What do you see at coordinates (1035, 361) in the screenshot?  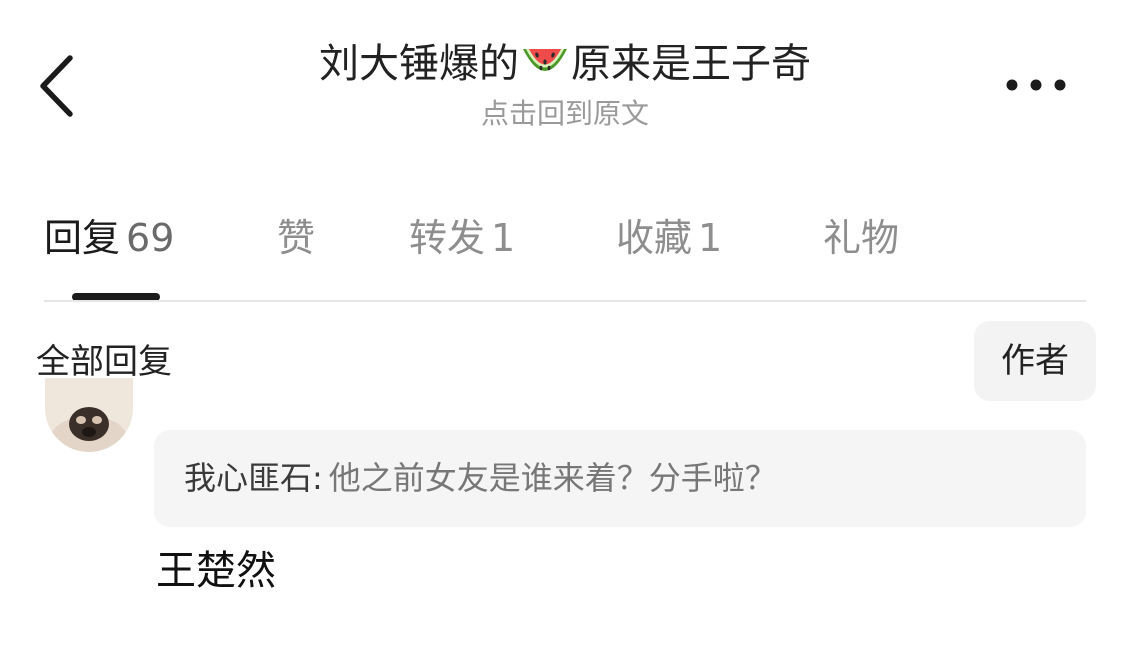 I see `author-filter-button: 作者` at bounding box center [1035, 361].